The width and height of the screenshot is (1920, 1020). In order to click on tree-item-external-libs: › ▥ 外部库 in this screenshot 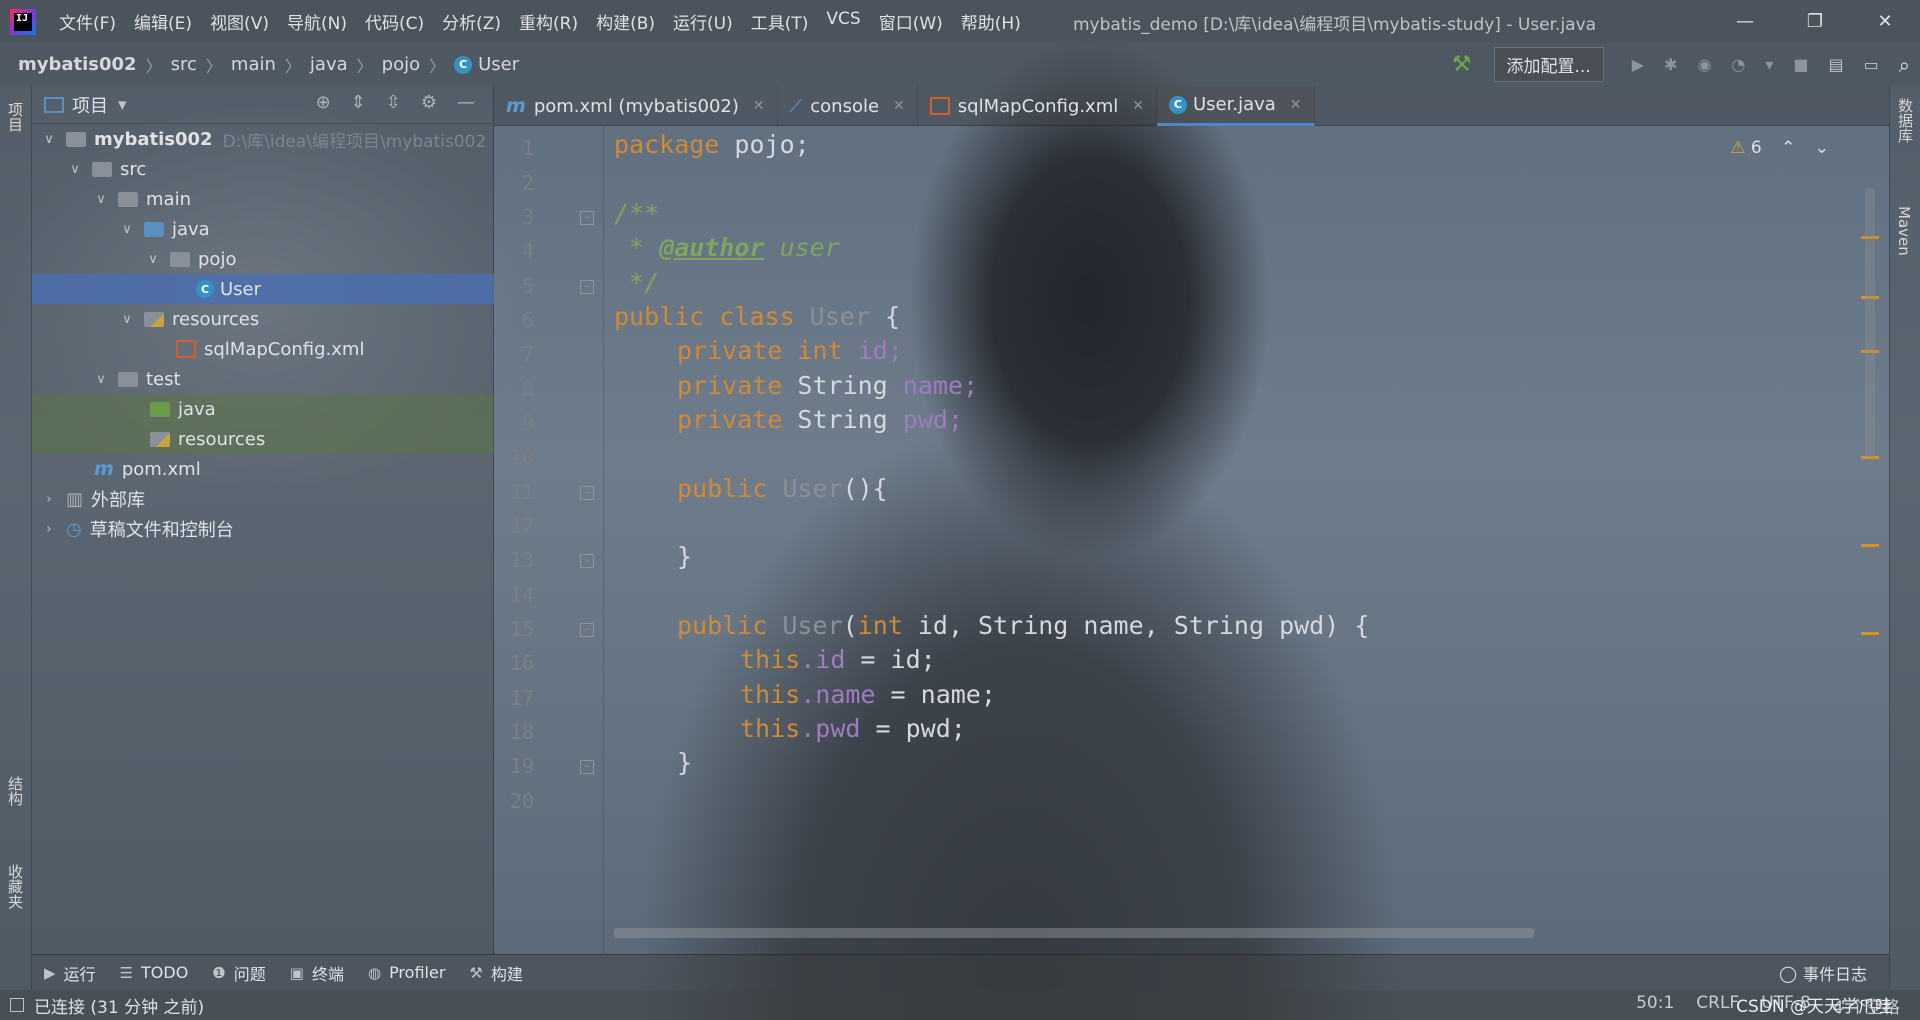, I will do `click(263, 499)`.